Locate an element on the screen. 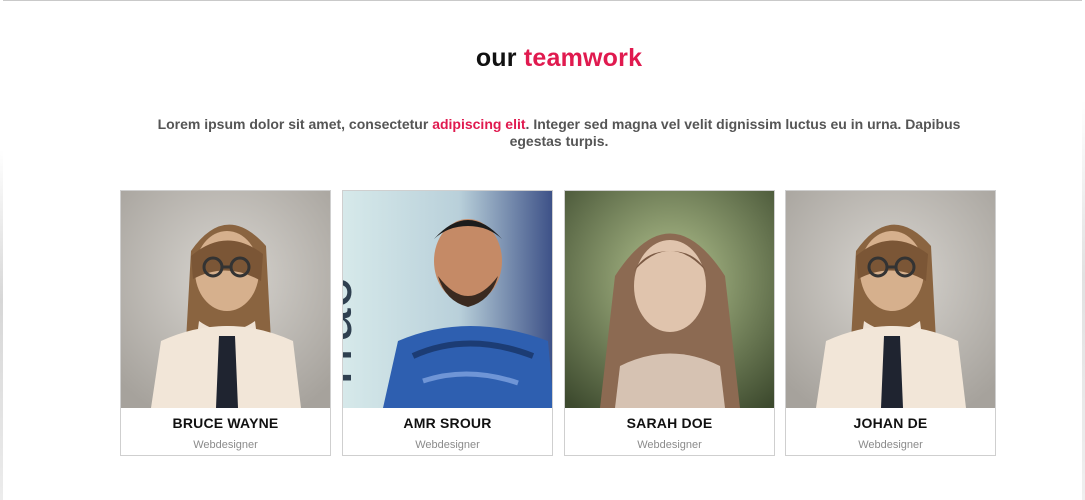 The width and height of the screenshot is (1085, 500). section-title: our teamwork is located at coordinates (542, 58).